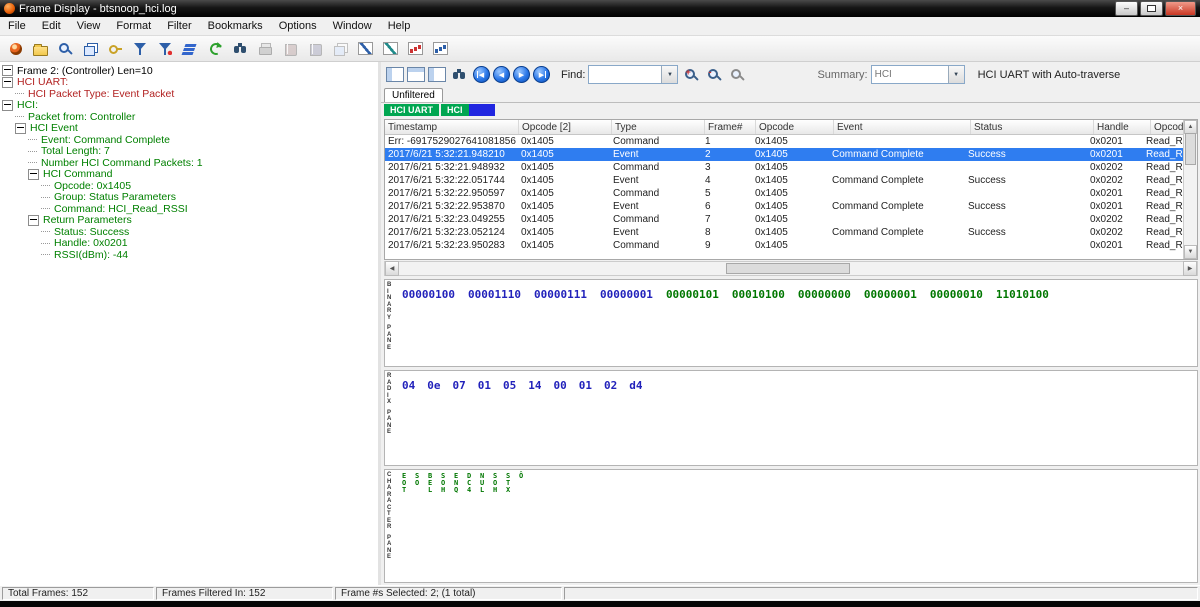 Image resolution: width=1200 pixels, height=607 pixels. I want to click on tree-item: Packet from: Controller, so click(189, 117).